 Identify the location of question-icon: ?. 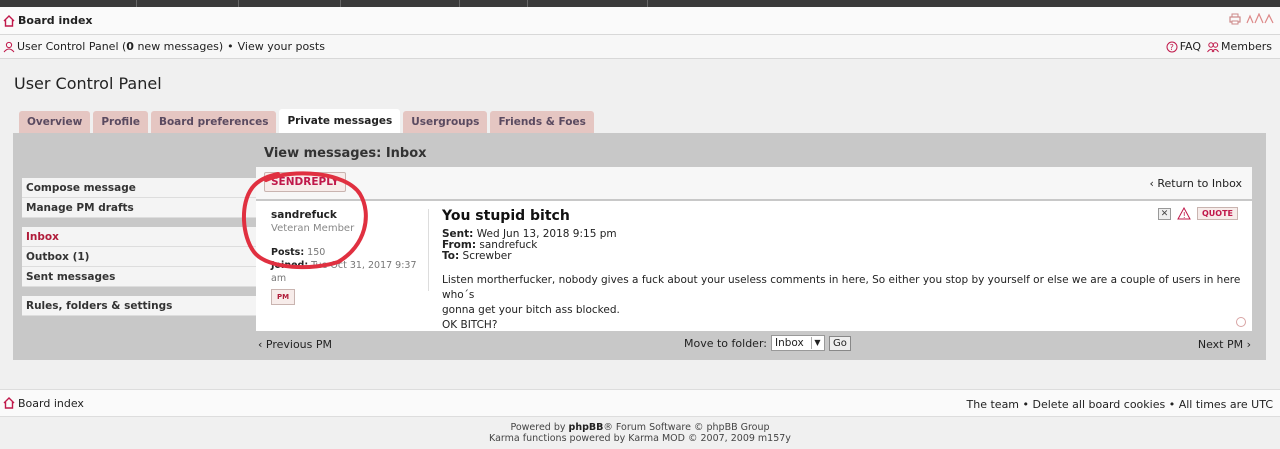
(1172, 46).